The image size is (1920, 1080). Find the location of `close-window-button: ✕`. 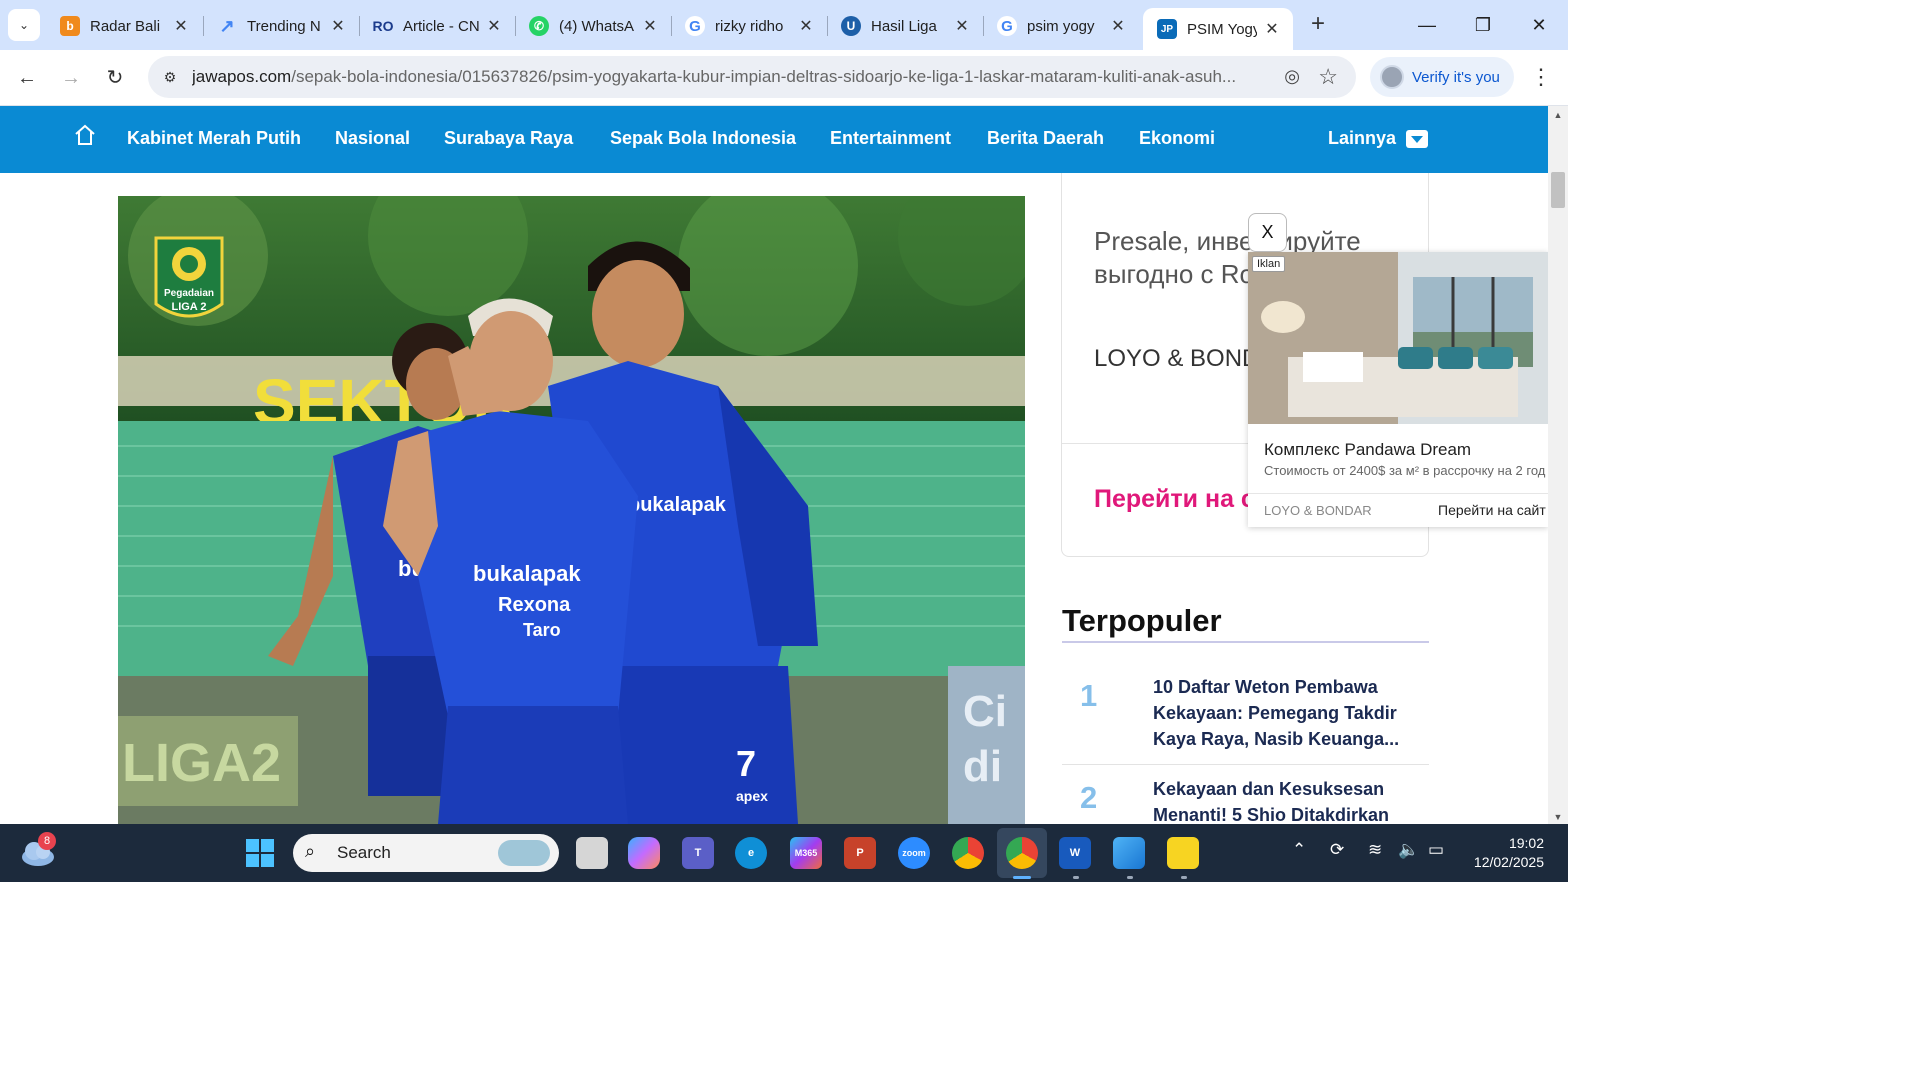

close-window-button: ✕ is located at coordinates (1539, 25).